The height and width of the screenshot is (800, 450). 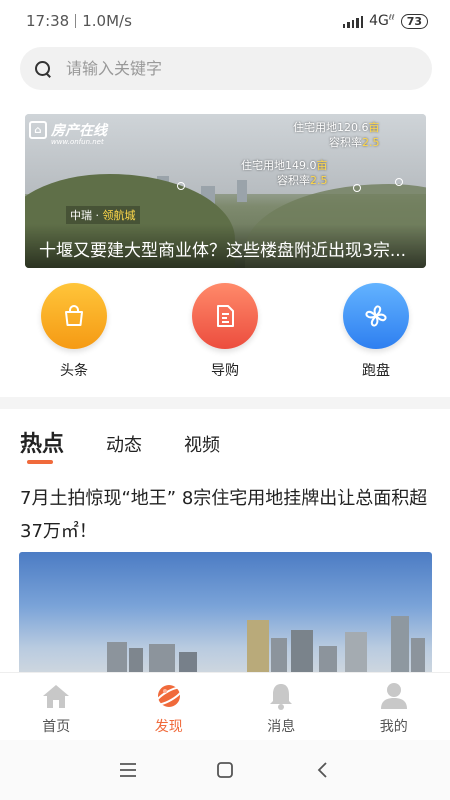 I want to click on section-divider, so click(x=225, y=403).